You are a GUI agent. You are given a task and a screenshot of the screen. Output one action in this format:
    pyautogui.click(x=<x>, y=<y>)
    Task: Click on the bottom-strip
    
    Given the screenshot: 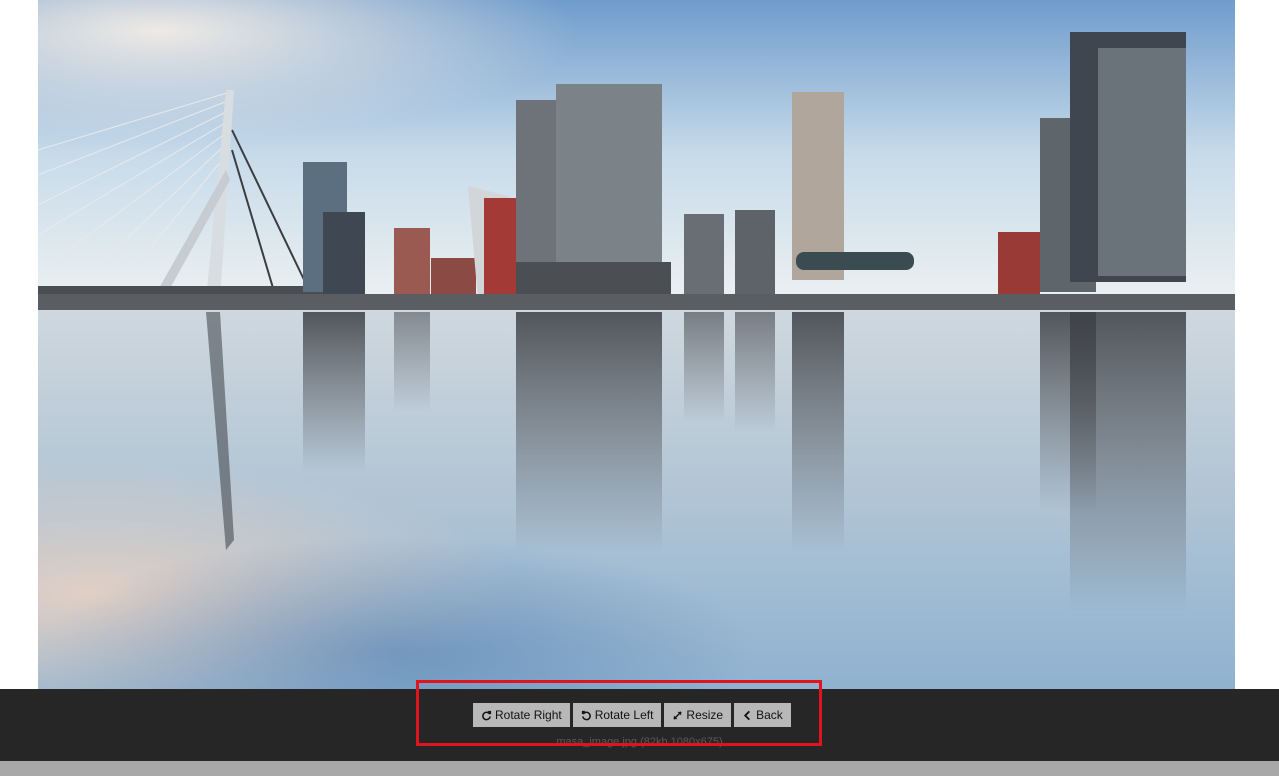 What is the action you would take?
    pyautogui.click(x=639, y=768)
    